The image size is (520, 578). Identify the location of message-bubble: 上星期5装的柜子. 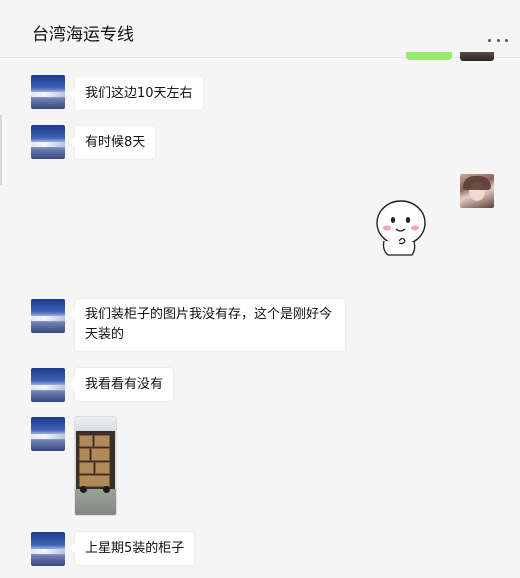
(132, 548).